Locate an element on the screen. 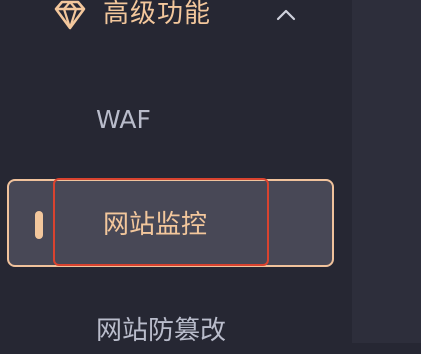 Image resolution: width=421 pixels, height=354 pixels. sidebar-item-label: 网站防篡改 is located at coordinates (161, 331).